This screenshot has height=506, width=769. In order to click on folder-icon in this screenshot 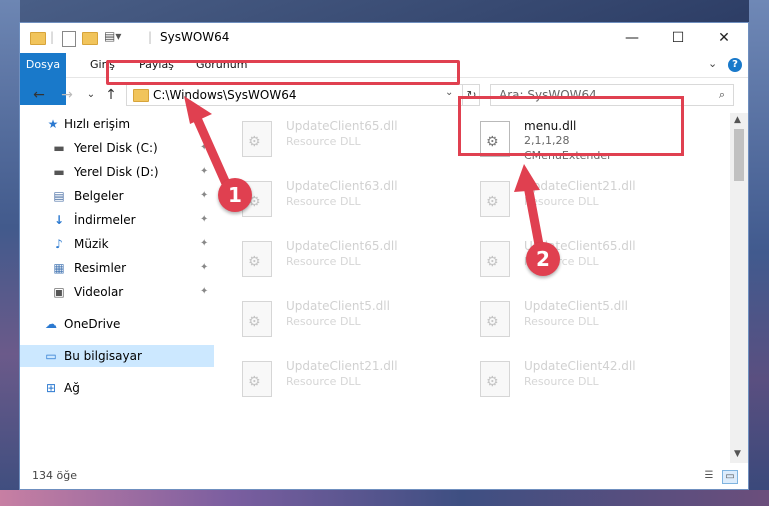, I will do `click(38, 38)`.